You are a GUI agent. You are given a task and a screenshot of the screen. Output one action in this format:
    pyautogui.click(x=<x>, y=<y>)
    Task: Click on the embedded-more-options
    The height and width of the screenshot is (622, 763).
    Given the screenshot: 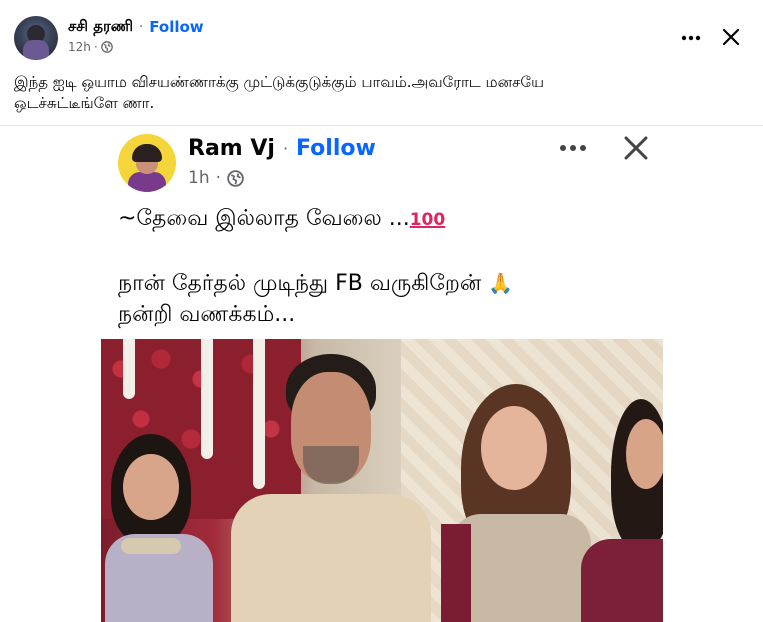 What is the action you would take?
    pyautogui.click(x=573, y=148)
    